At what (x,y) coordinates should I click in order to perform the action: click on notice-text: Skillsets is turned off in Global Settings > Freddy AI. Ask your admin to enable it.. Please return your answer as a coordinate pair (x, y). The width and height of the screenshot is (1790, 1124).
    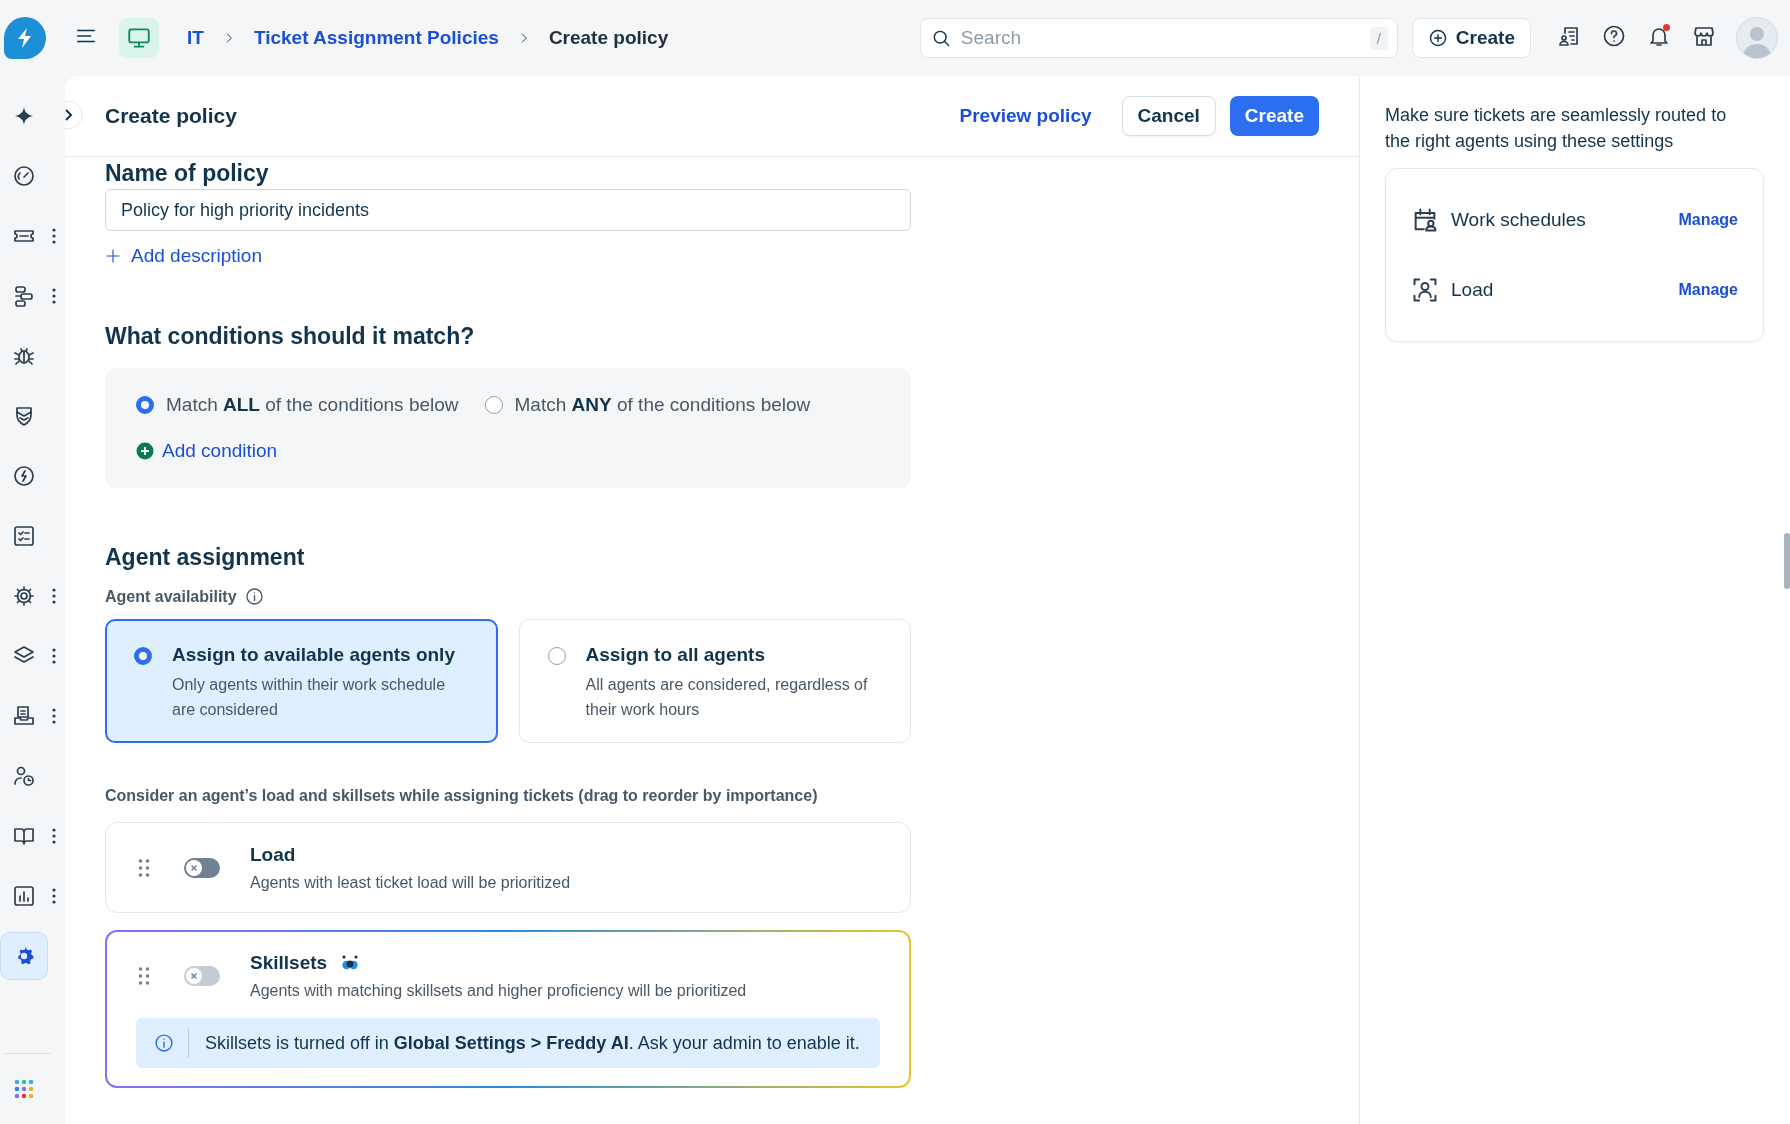
    Looking at the image, I should click on (532, 1043).